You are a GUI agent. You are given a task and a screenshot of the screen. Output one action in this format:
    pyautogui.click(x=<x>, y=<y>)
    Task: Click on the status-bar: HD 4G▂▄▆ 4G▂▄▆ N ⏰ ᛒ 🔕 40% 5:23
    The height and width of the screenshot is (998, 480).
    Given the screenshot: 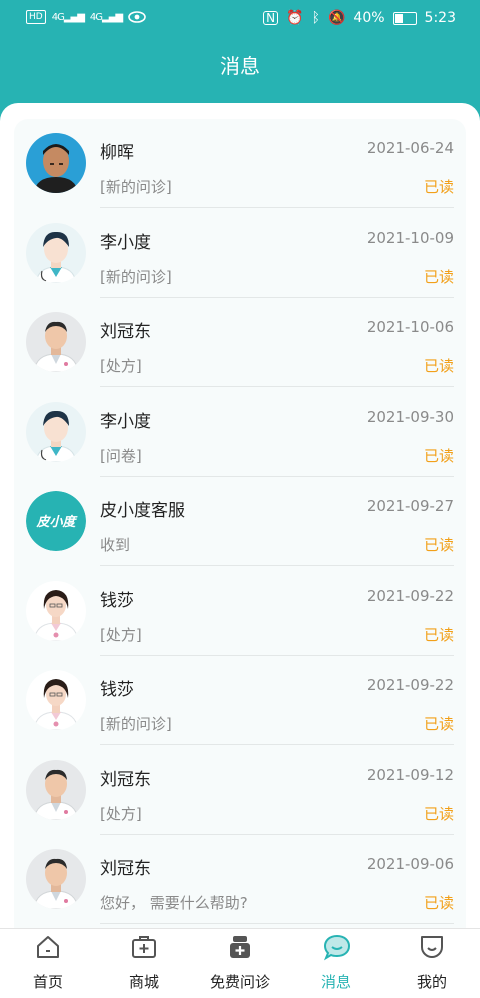 What is the action you would take?
    pyautogui.click(x=240, y=18)
    